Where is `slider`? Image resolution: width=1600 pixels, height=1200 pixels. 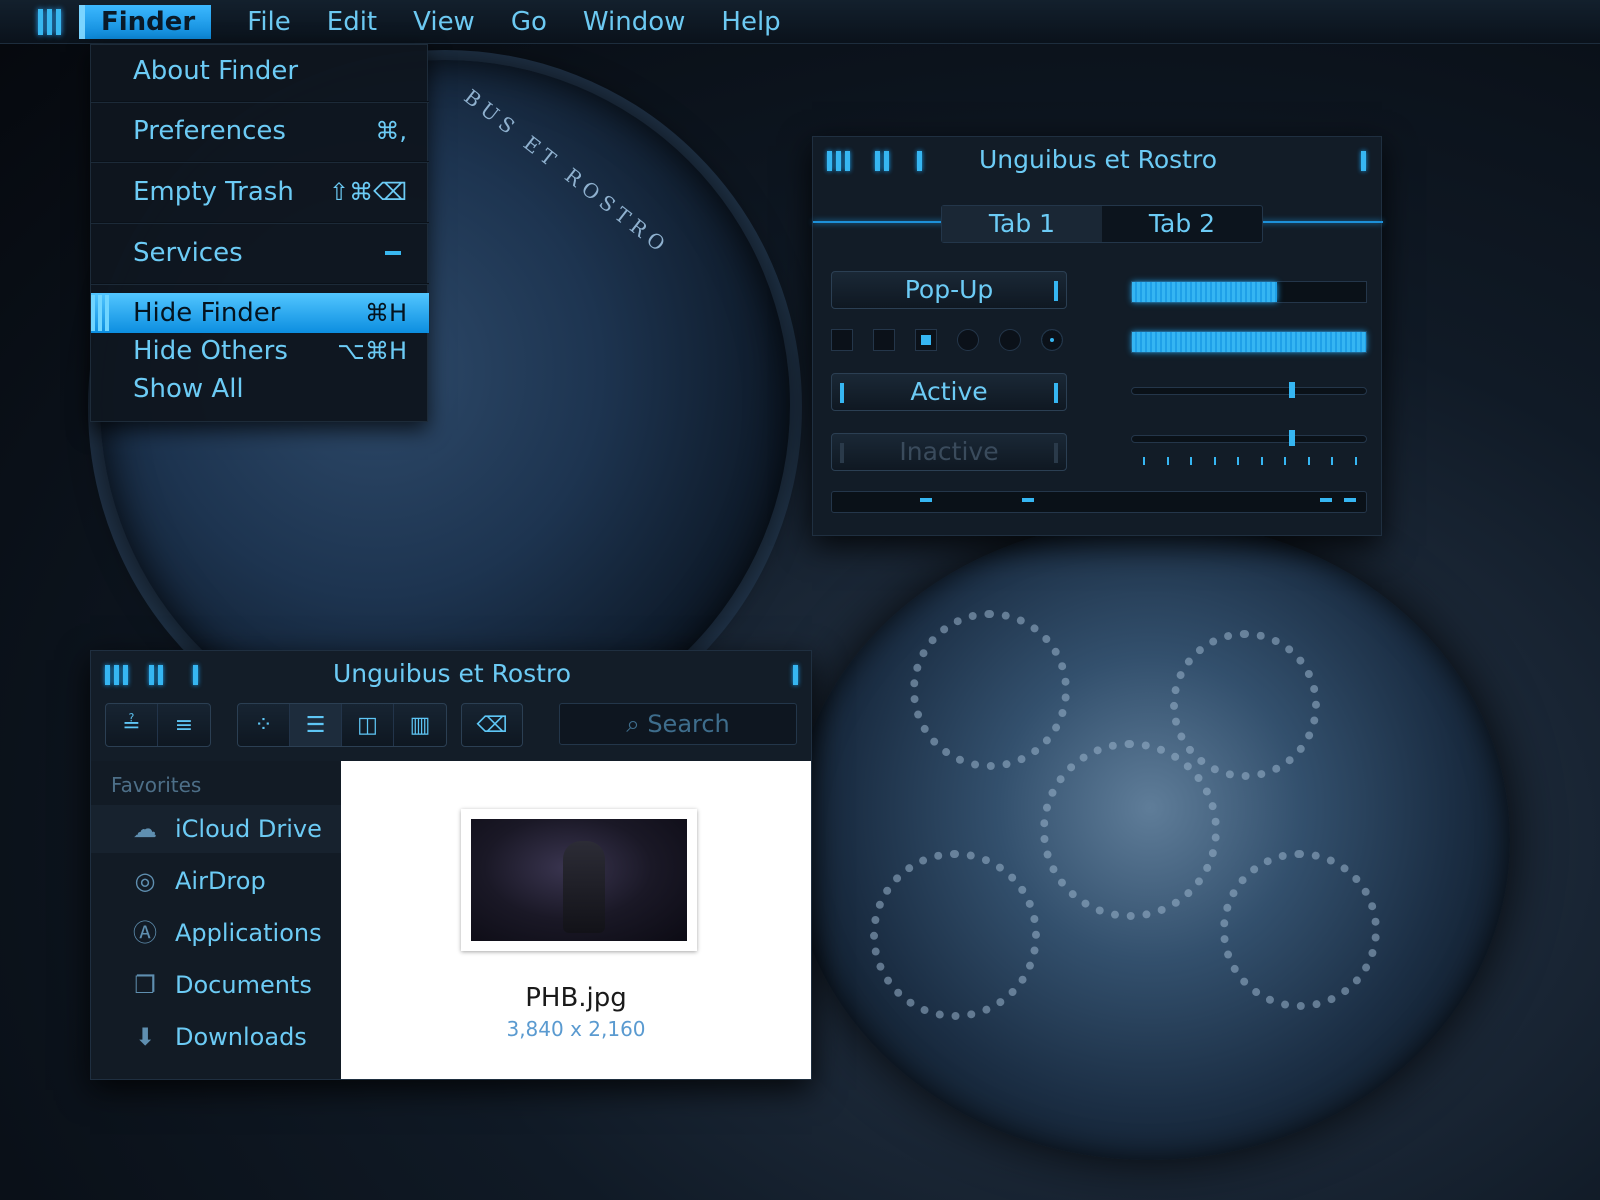 slider is located at coordinates (1249, 390).